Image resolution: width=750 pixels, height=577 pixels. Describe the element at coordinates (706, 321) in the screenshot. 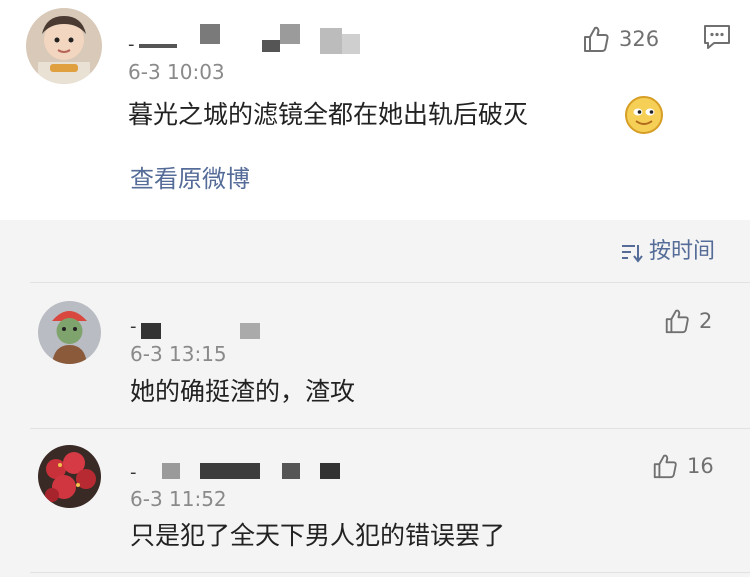

I see `reply-like-count: 2` at that location.